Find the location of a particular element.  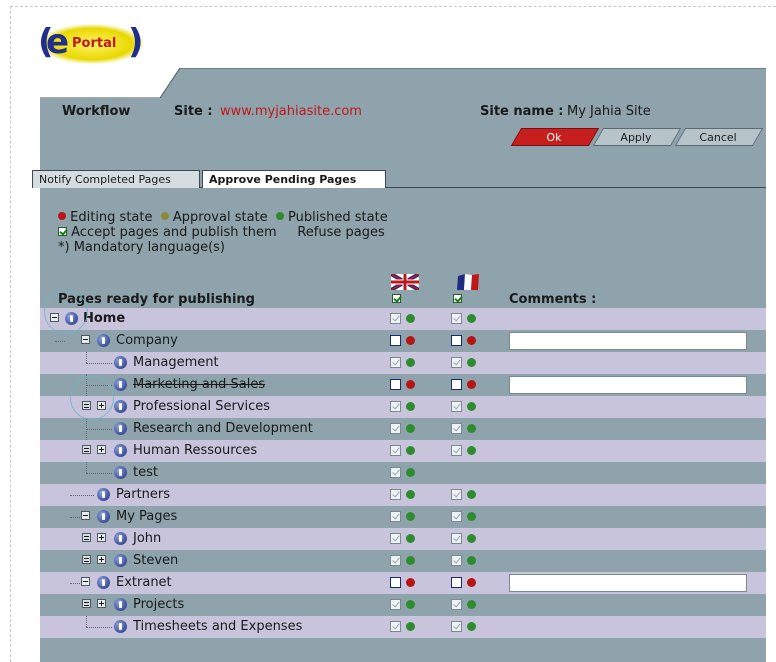

tab-approve-pending: Approve Pending Pages is located at coordinates (294, 179).